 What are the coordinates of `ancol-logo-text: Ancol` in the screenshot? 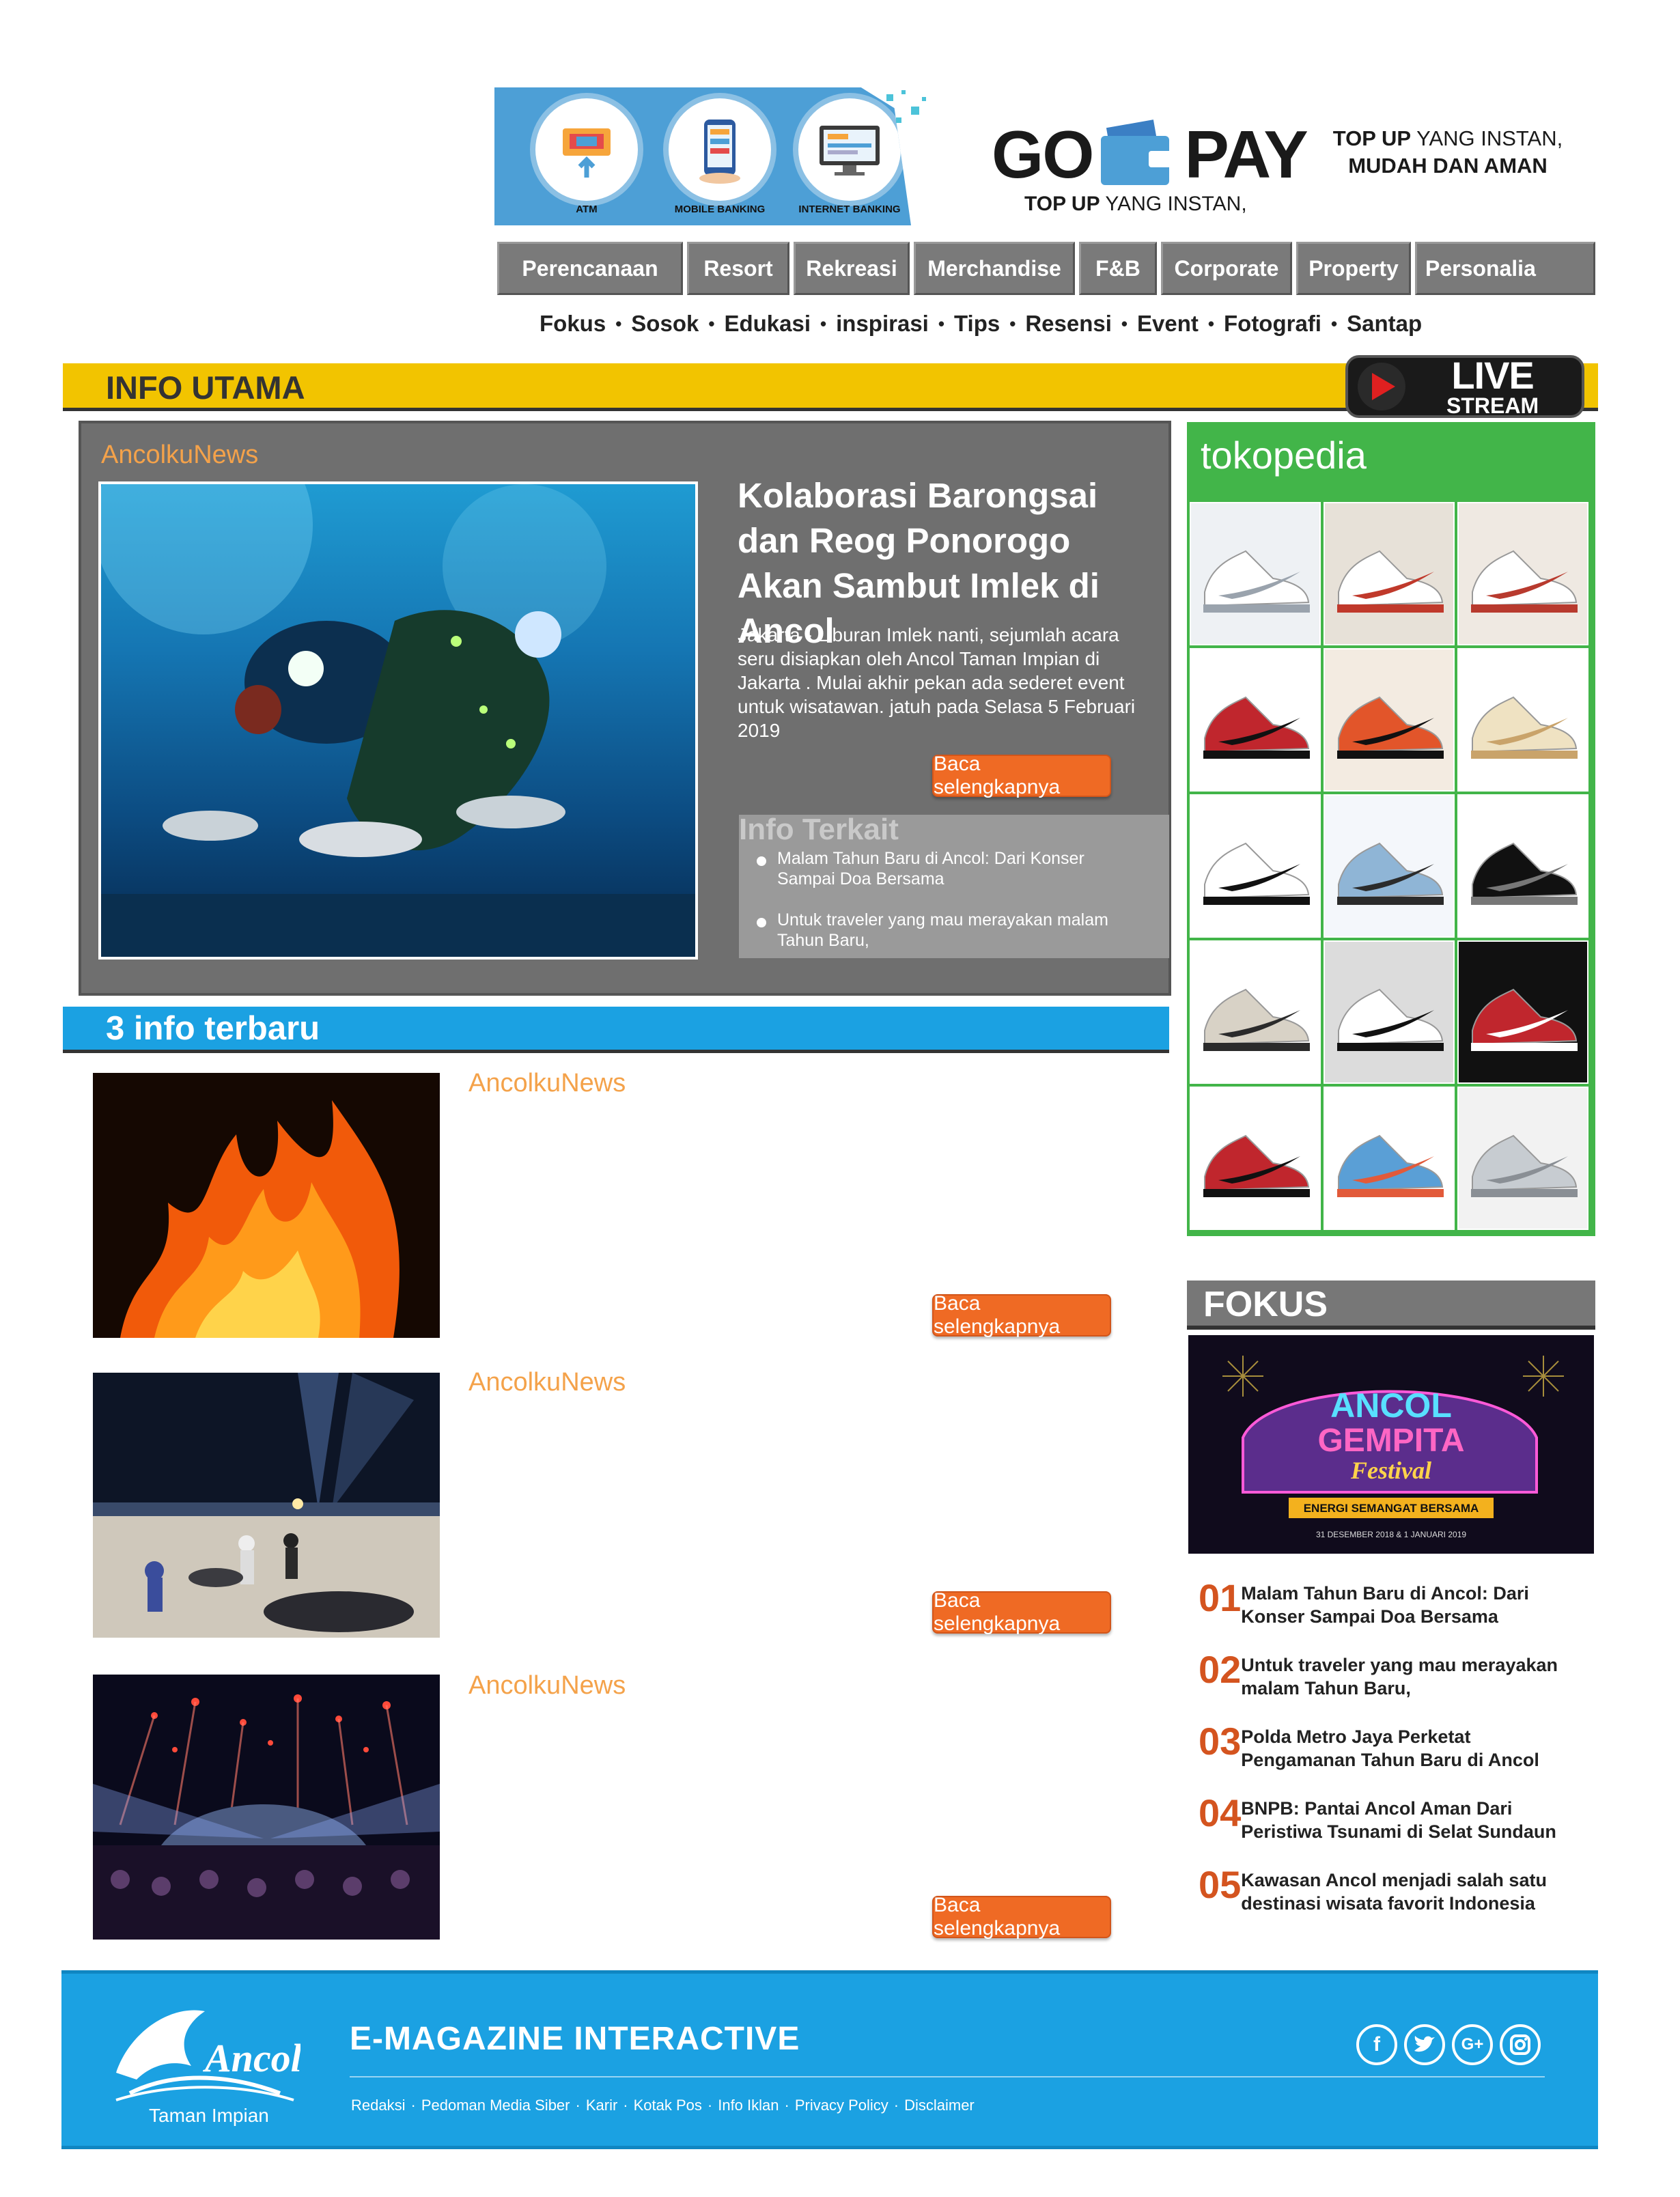 It's located at (251, 2058).